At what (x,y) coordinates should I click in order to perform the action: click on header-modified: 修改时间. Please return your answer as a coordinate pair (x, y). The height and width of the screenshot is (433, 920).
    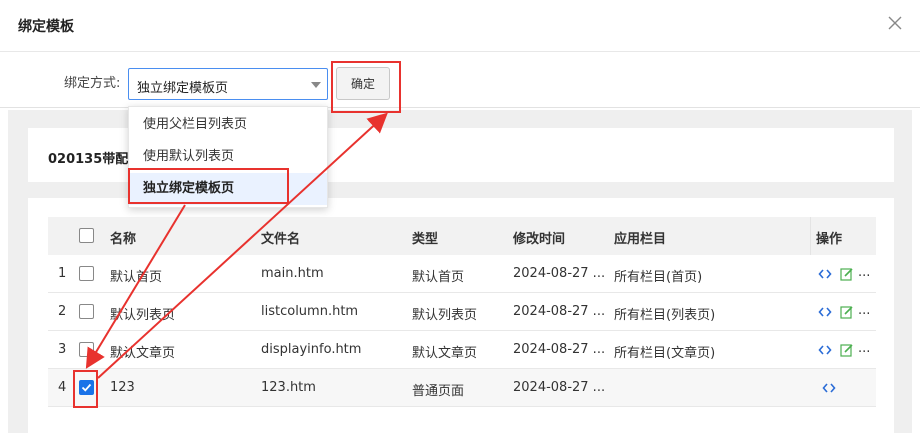
    Looking at the image, I should click on (539, 239).